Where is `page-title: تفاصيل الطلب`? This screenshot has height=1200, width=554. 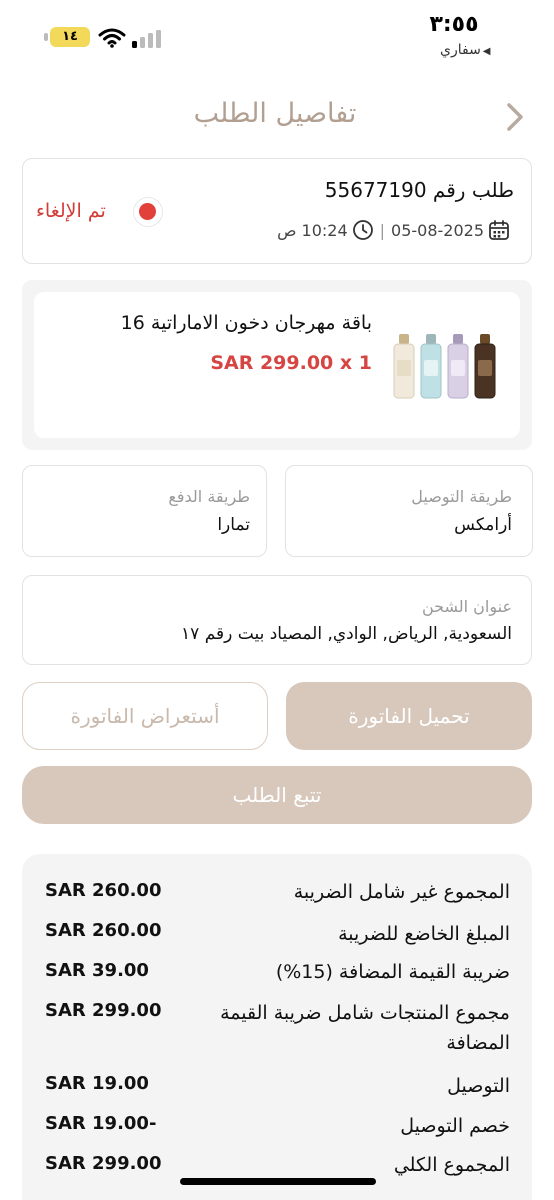 page-title: تفاصيل الطلب is located at coordinates (275, 113).